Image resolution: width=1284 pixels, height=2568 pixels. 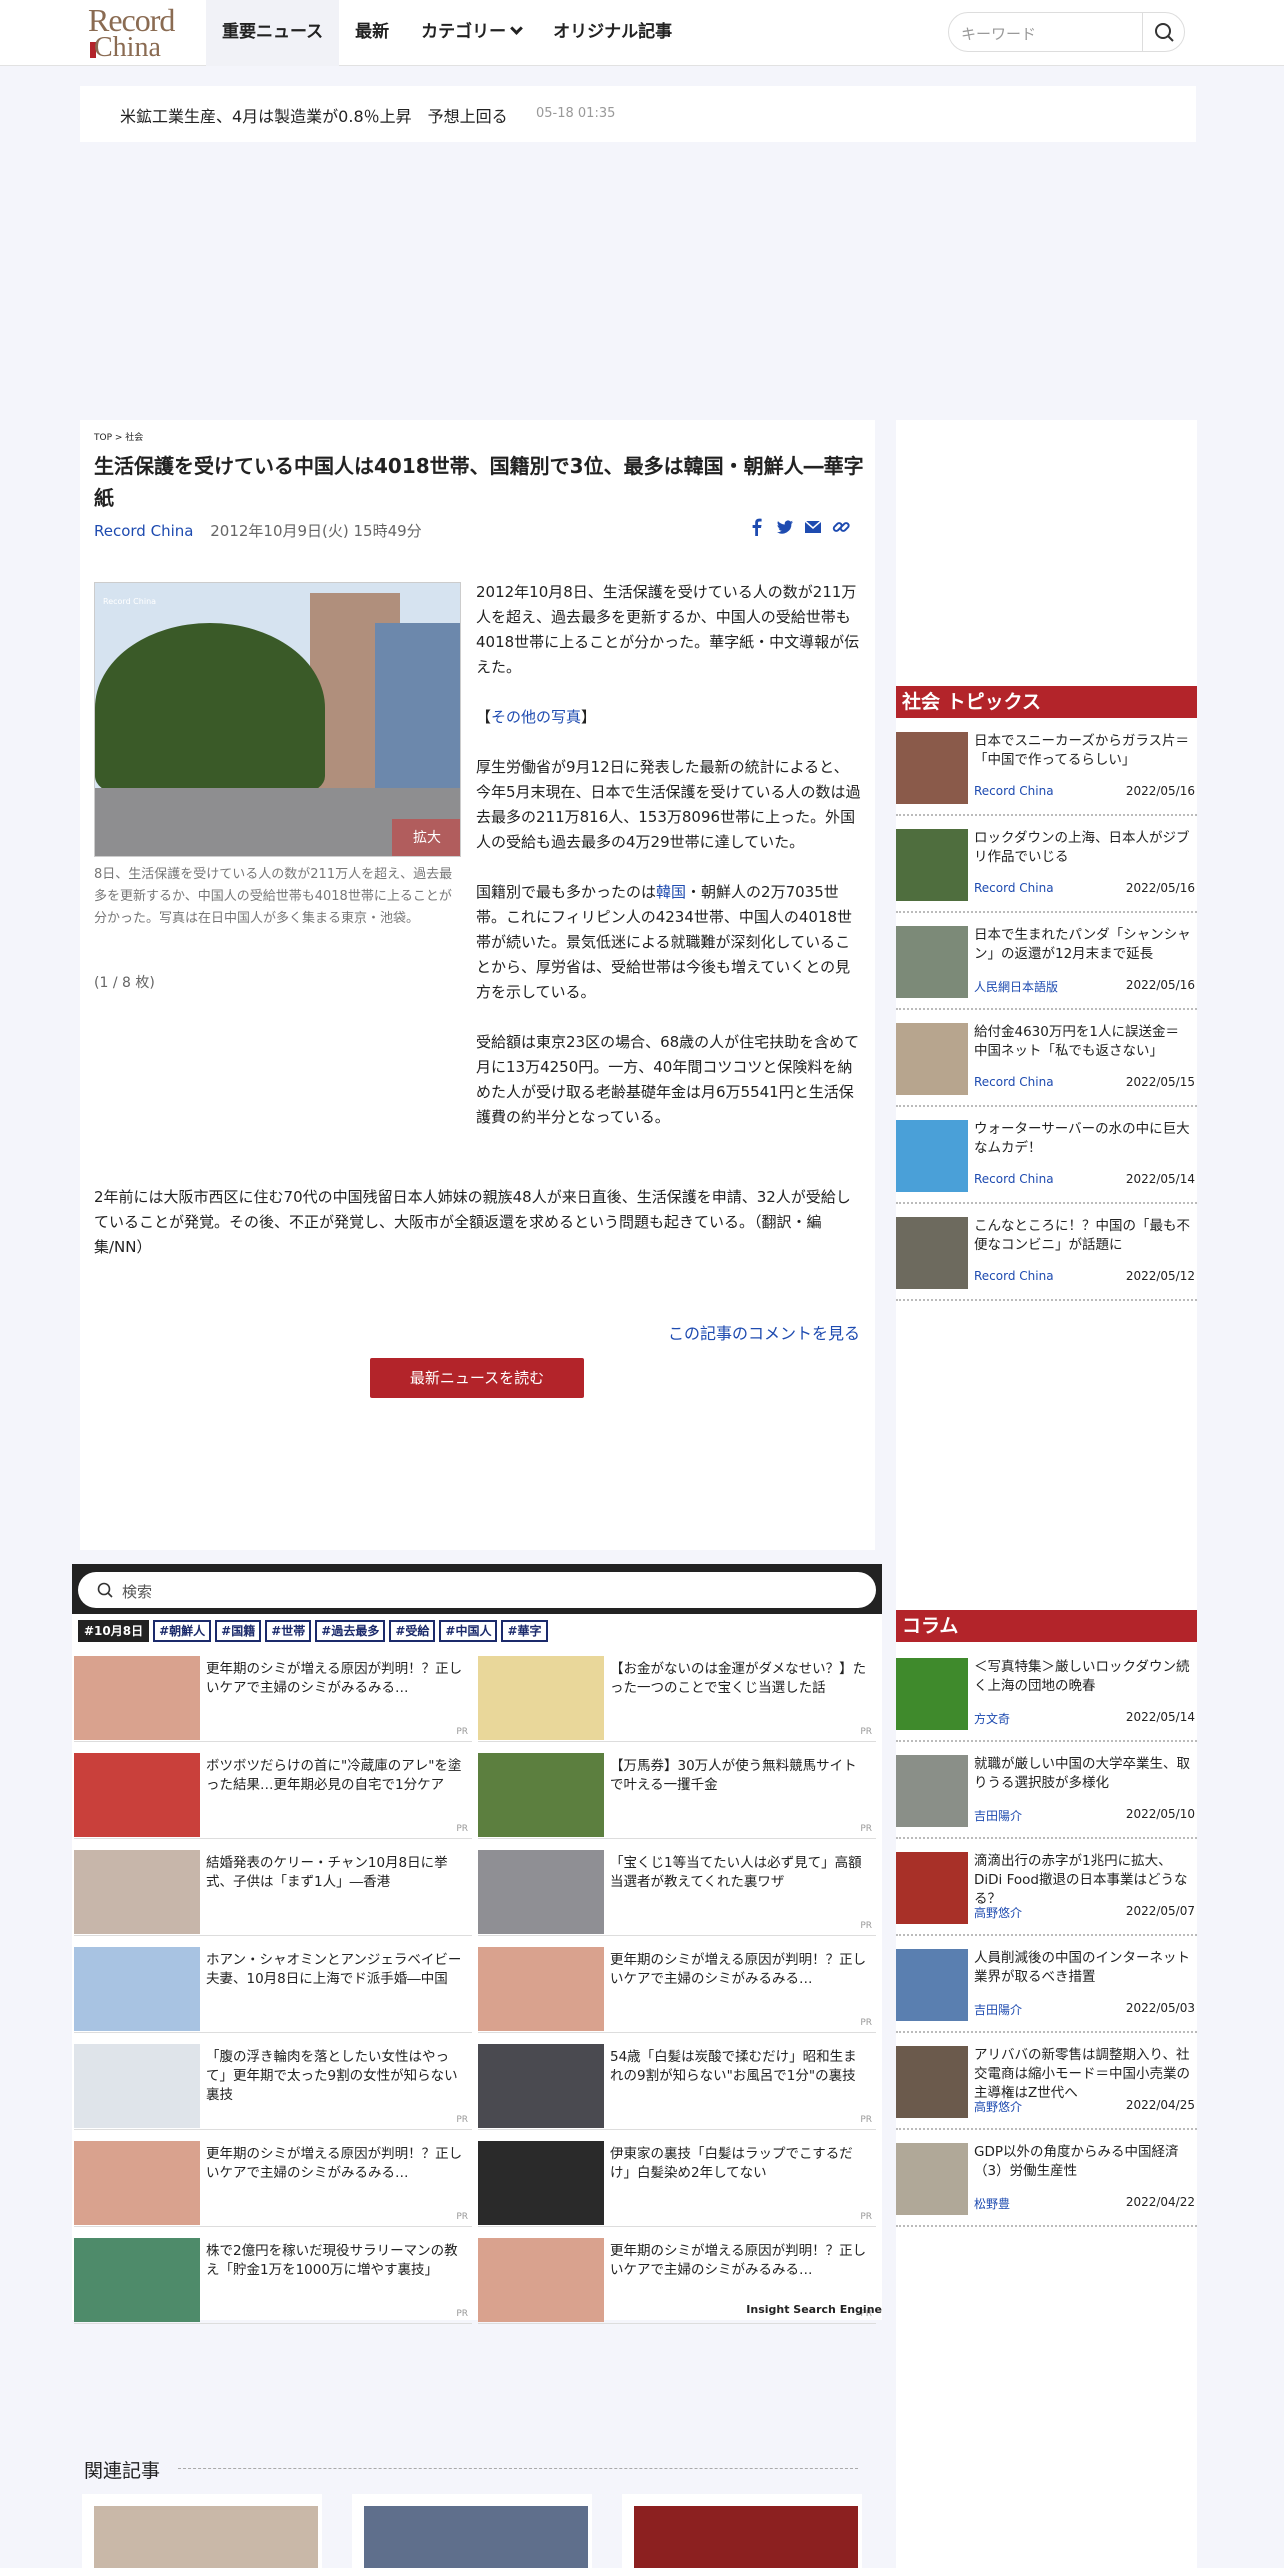 What do you see at coordinates (471, 33) in the screenshot?
I see `nav-category: カテゴリー` at bounding box center [471, 33].